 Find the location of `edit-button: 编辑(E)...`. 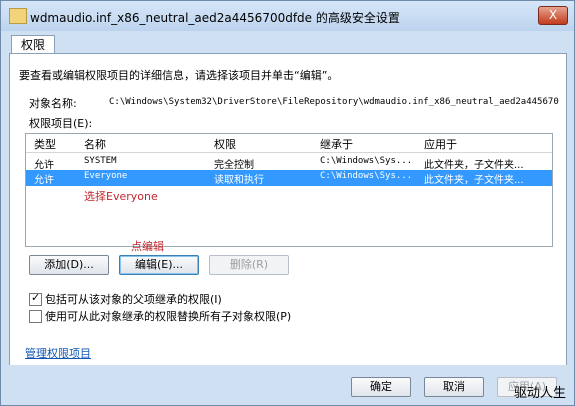

edit-button: 编辑(E)... is located at coordinates (159, 265).